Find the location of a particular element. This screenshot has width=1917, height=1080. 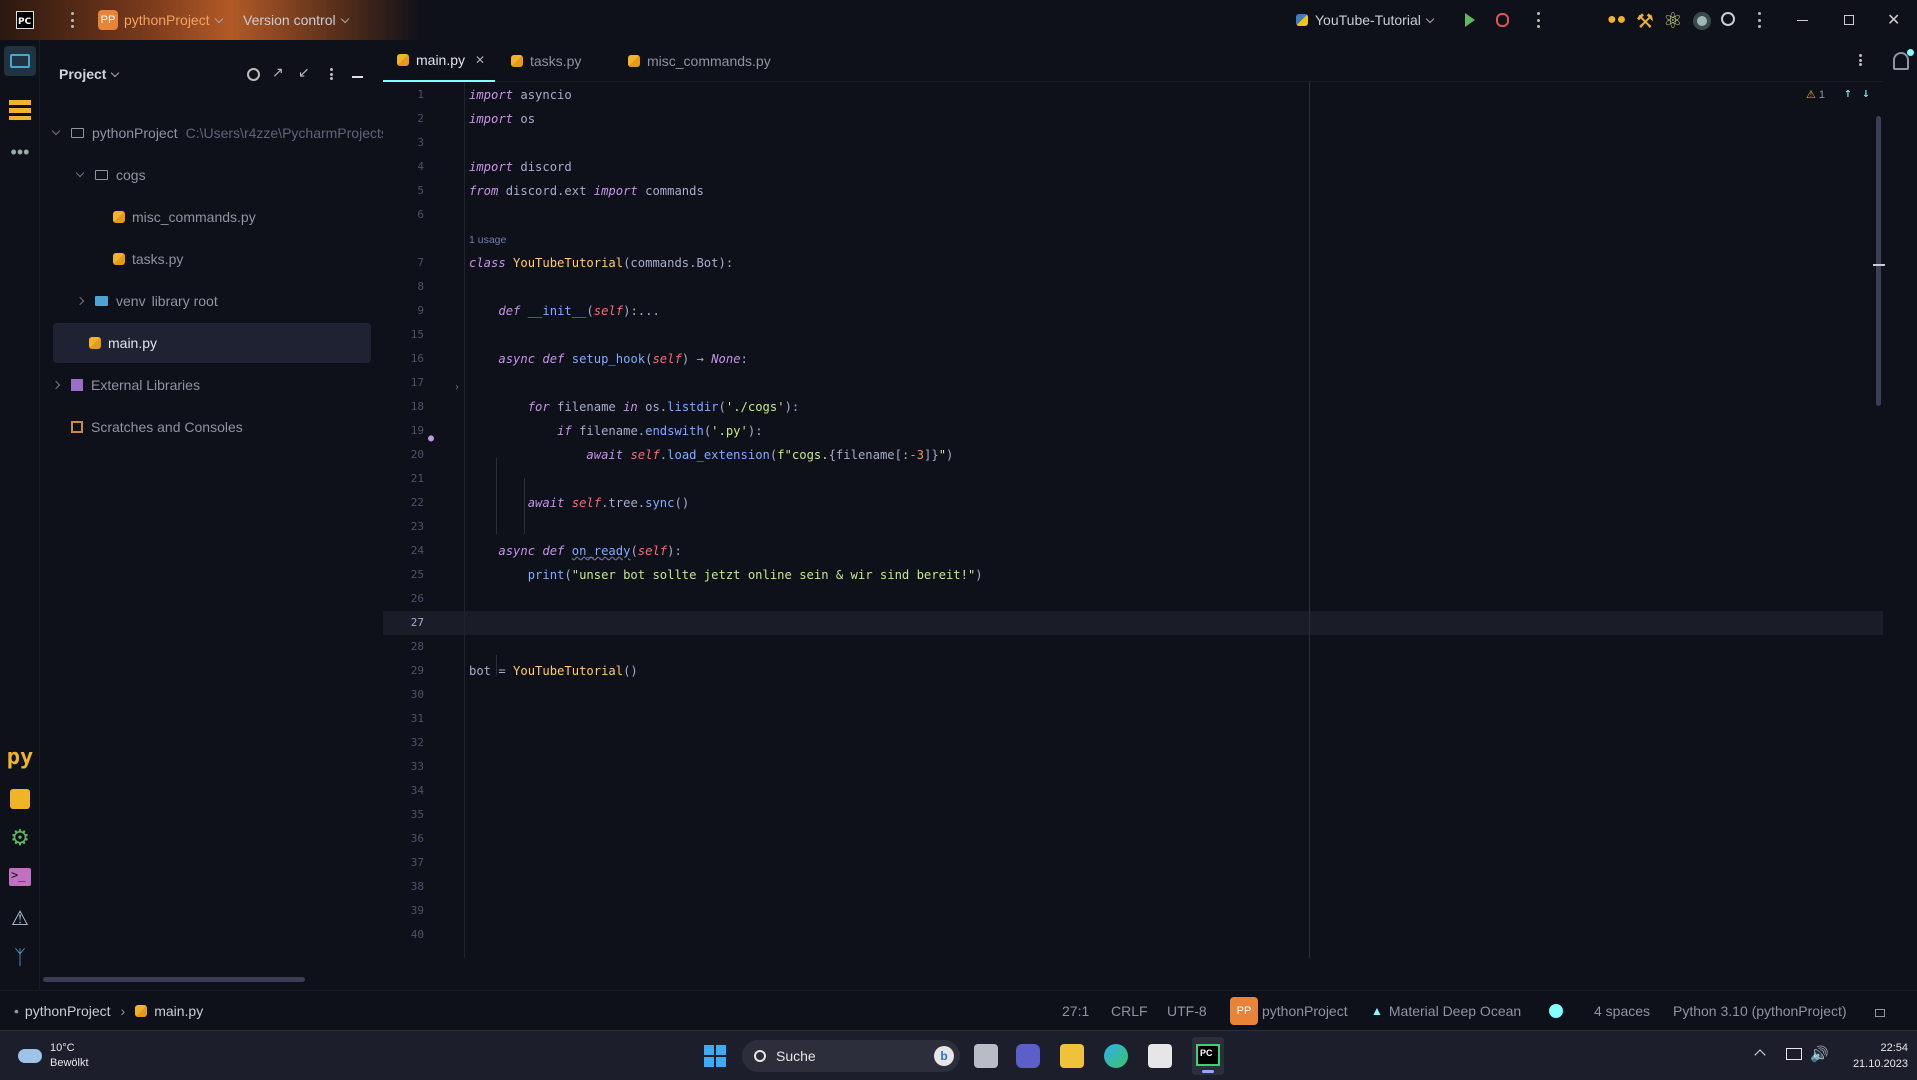

close-tab-icon: ✕ is located at coordinates (480, 60).